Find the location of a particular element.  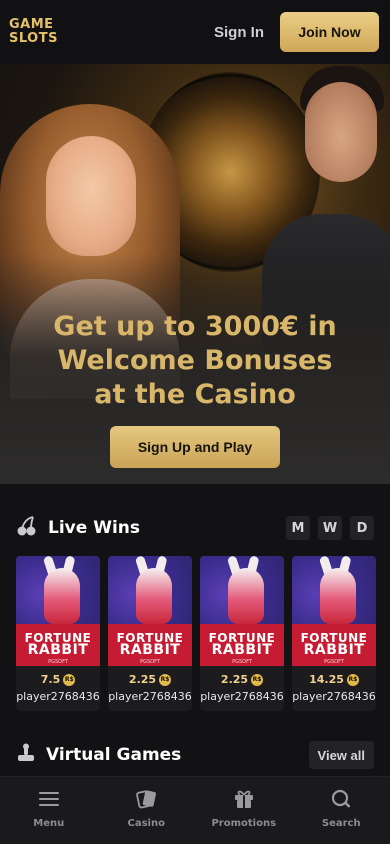

win-amount-row: 14.25 R$ is located at coordinates (334, 679).